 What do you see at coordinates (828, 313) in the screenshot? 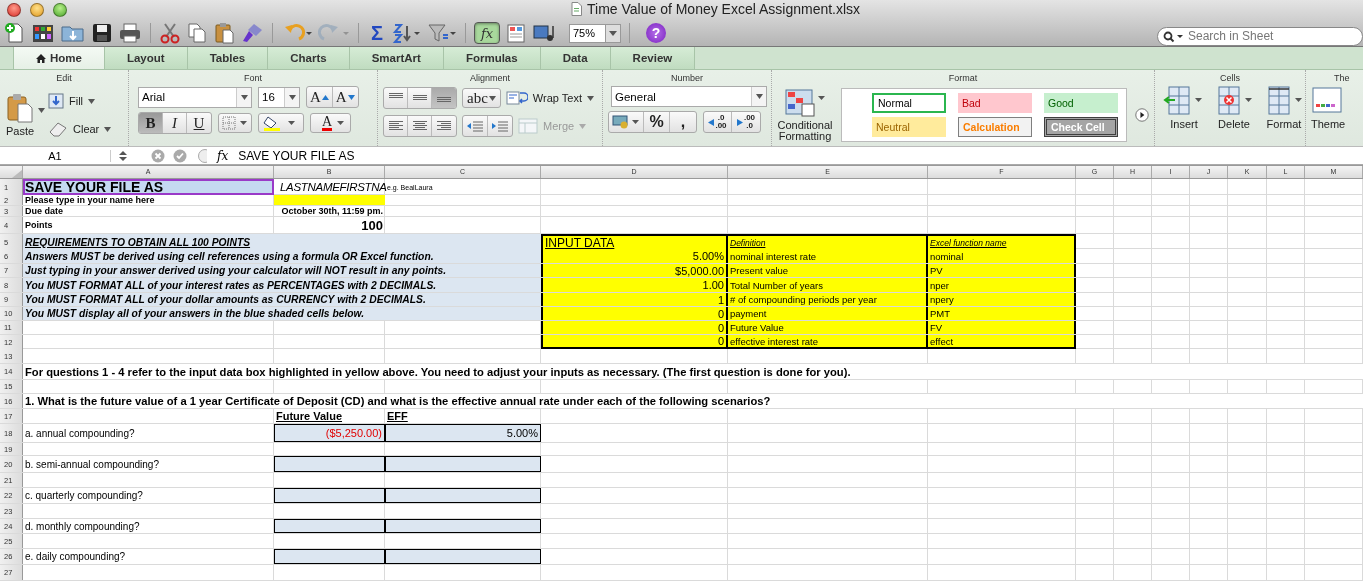
I see `sheet-cell: payment` at bounding box center [828, 313].